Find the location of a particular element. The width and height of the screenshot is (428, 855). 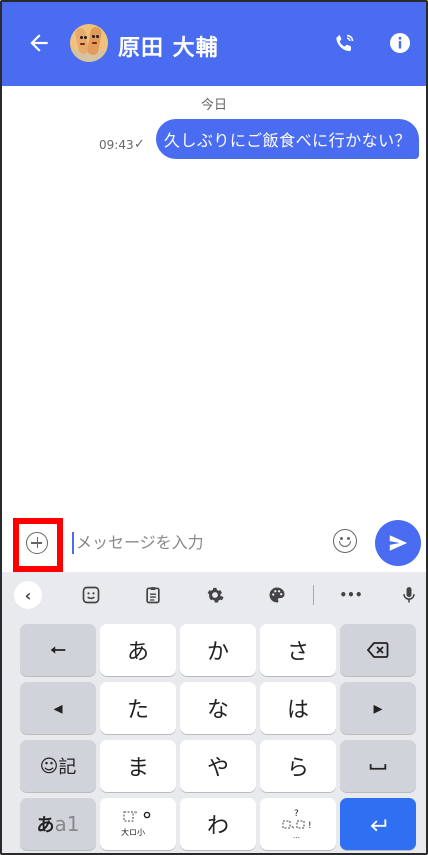

key-mode-kana: あ is located at coordinates (45, 825).